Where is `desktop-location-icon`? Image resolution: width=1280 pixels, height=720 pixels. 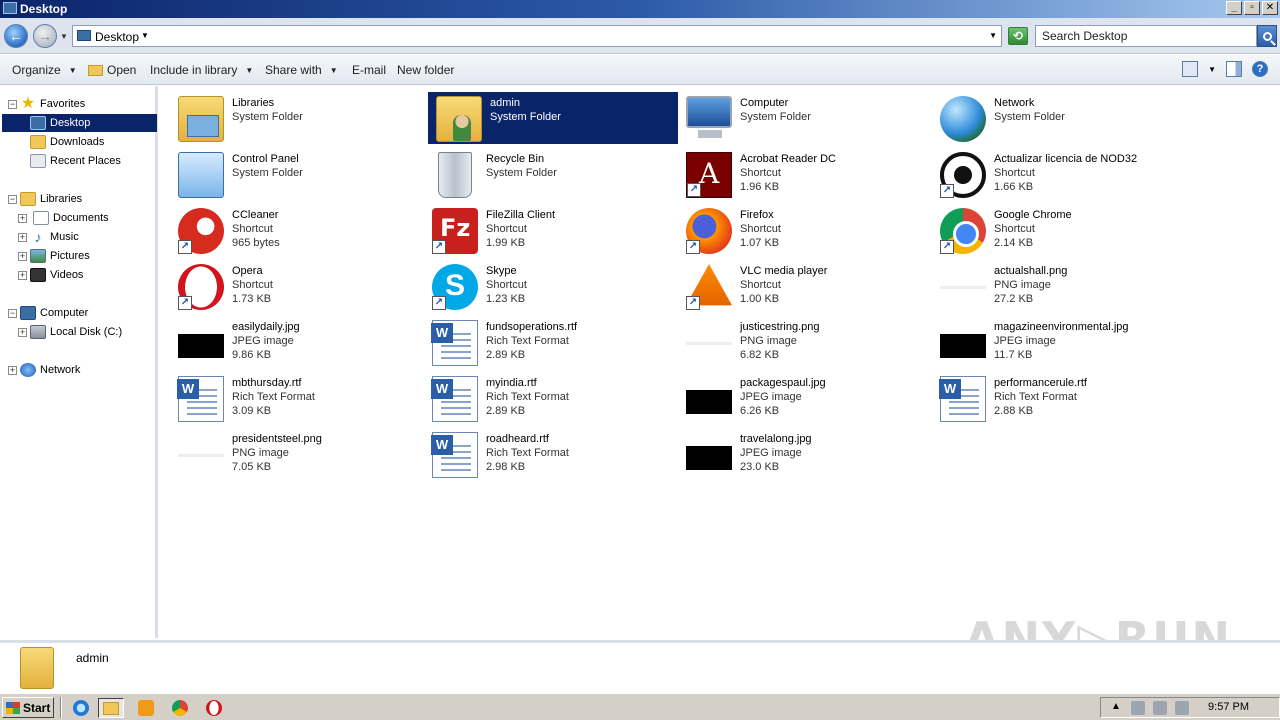
desktop-location-icon is located at coordinates (84, 35).